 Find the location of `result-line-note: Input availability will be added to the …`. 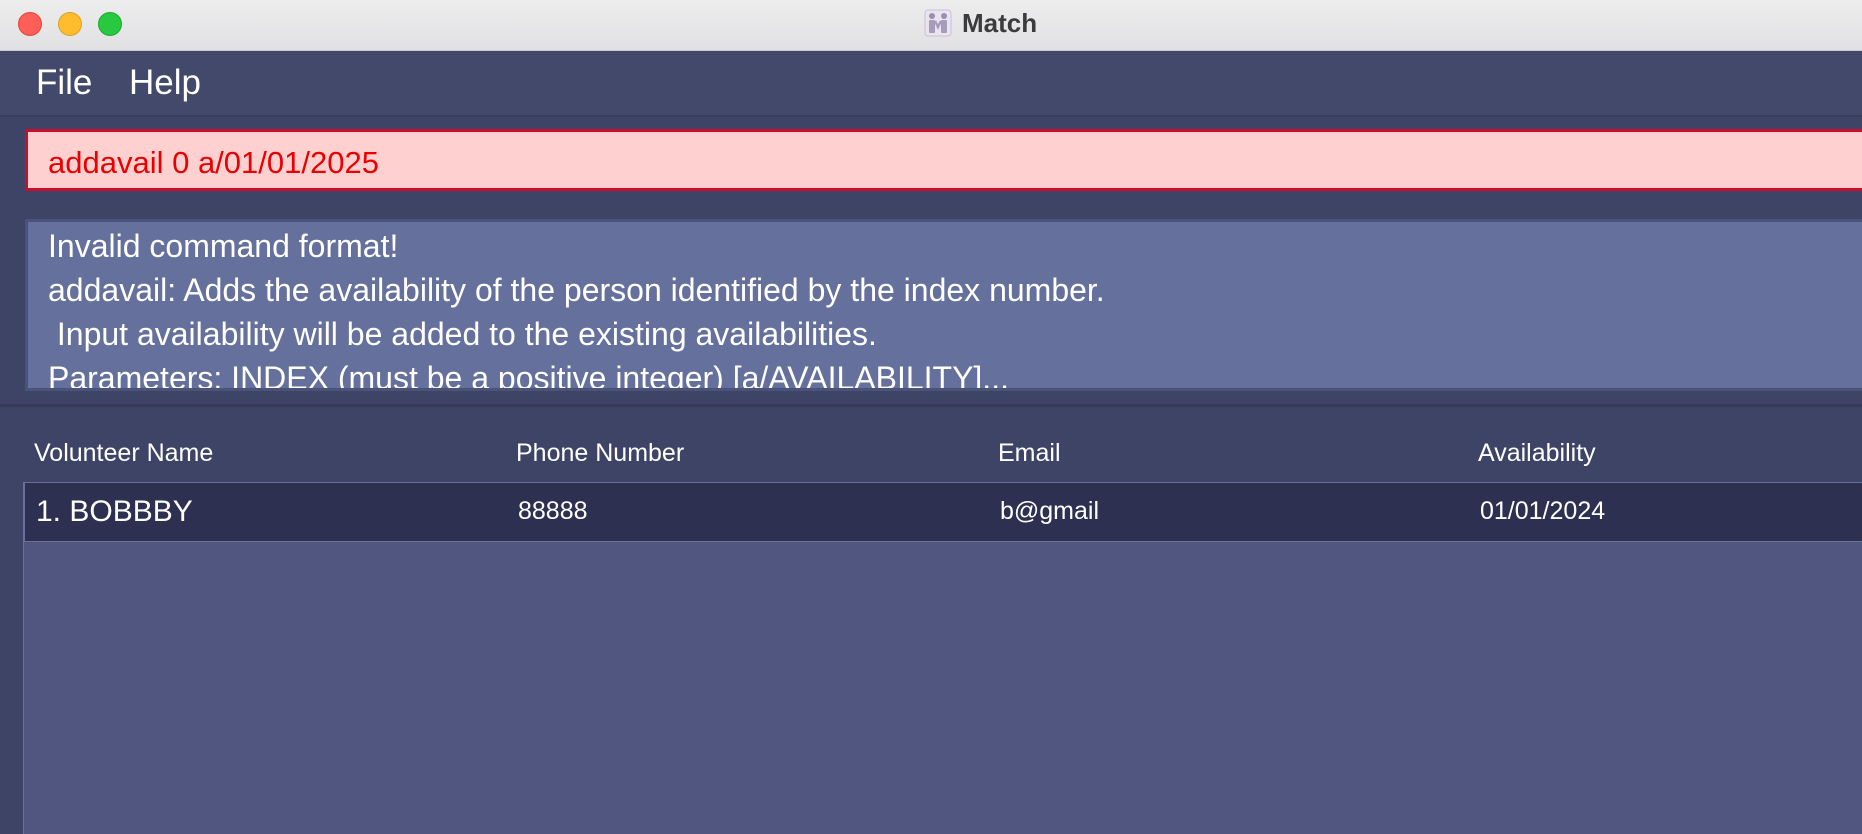

result-line-note: Input availability will be added to the … is located at coordinates (462, 334).